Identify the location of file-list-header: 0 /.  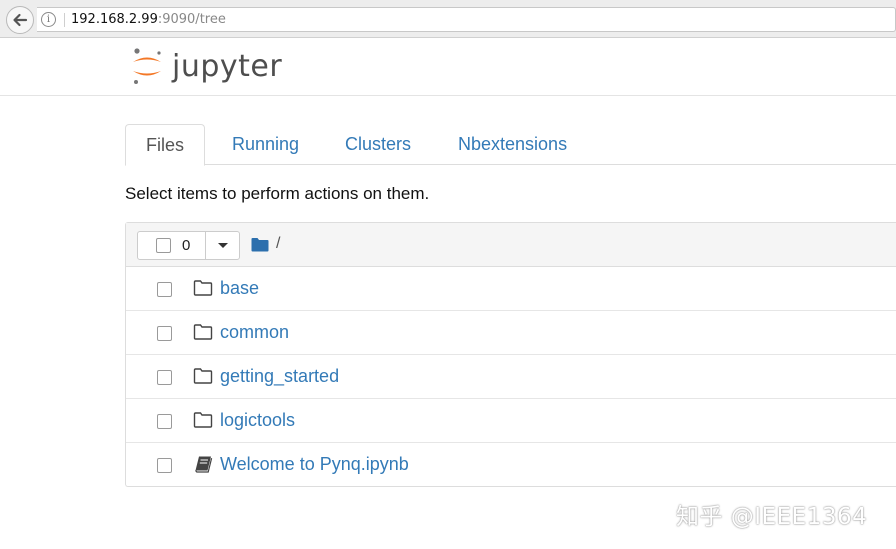
(511, 245).